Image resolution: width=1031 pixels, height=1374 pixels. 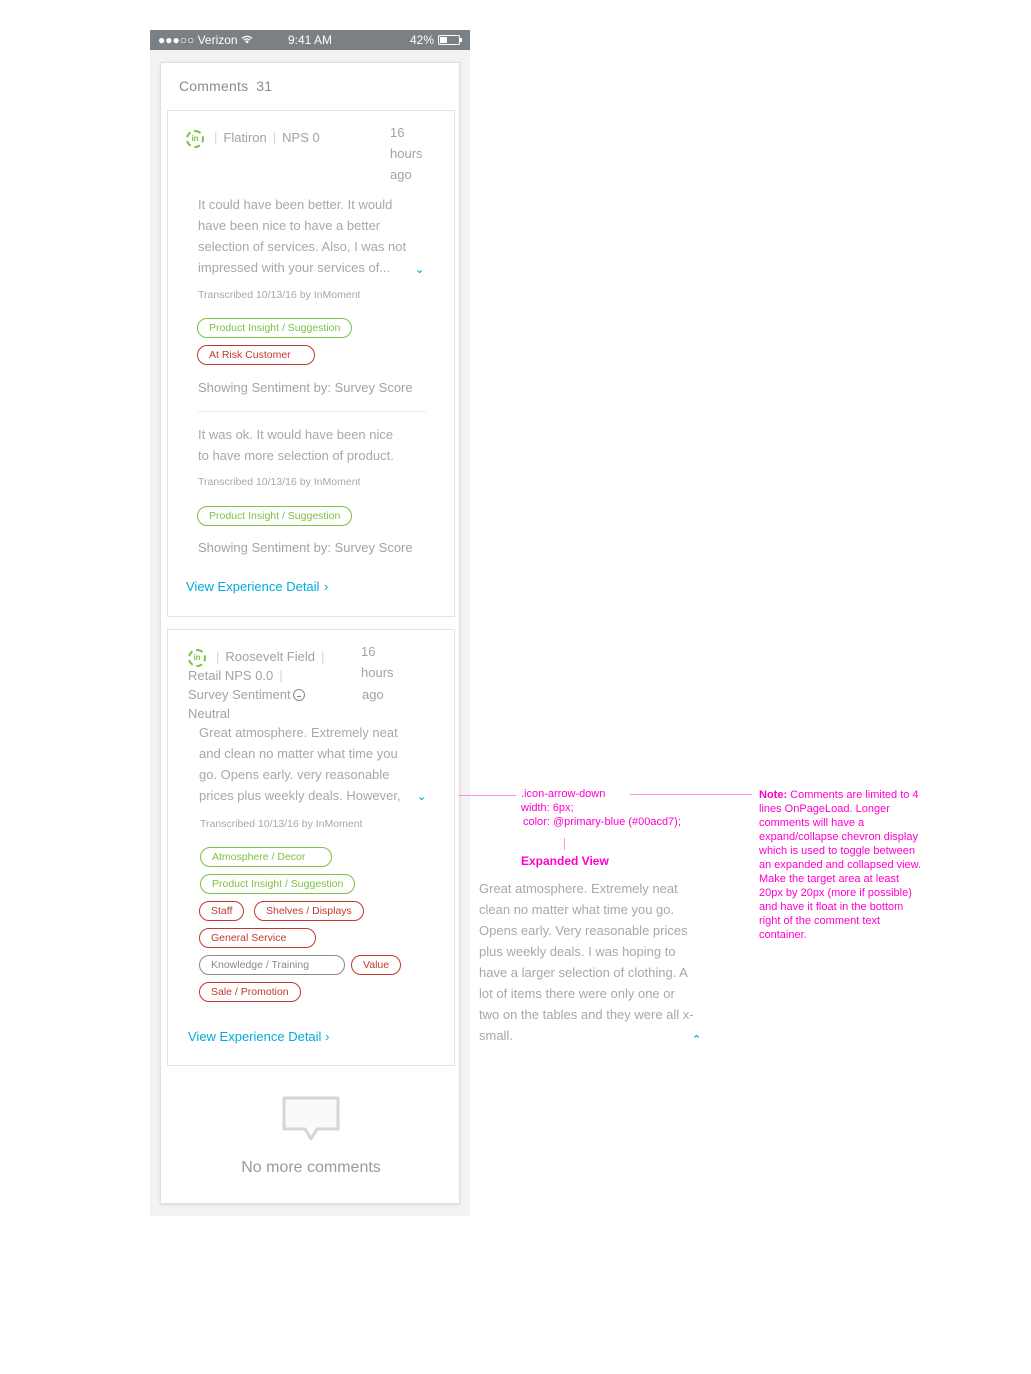 What do you see at coordinates (247, 39) in the screenshot?
I see `wifi-icon` at bounding box center [247, 39].